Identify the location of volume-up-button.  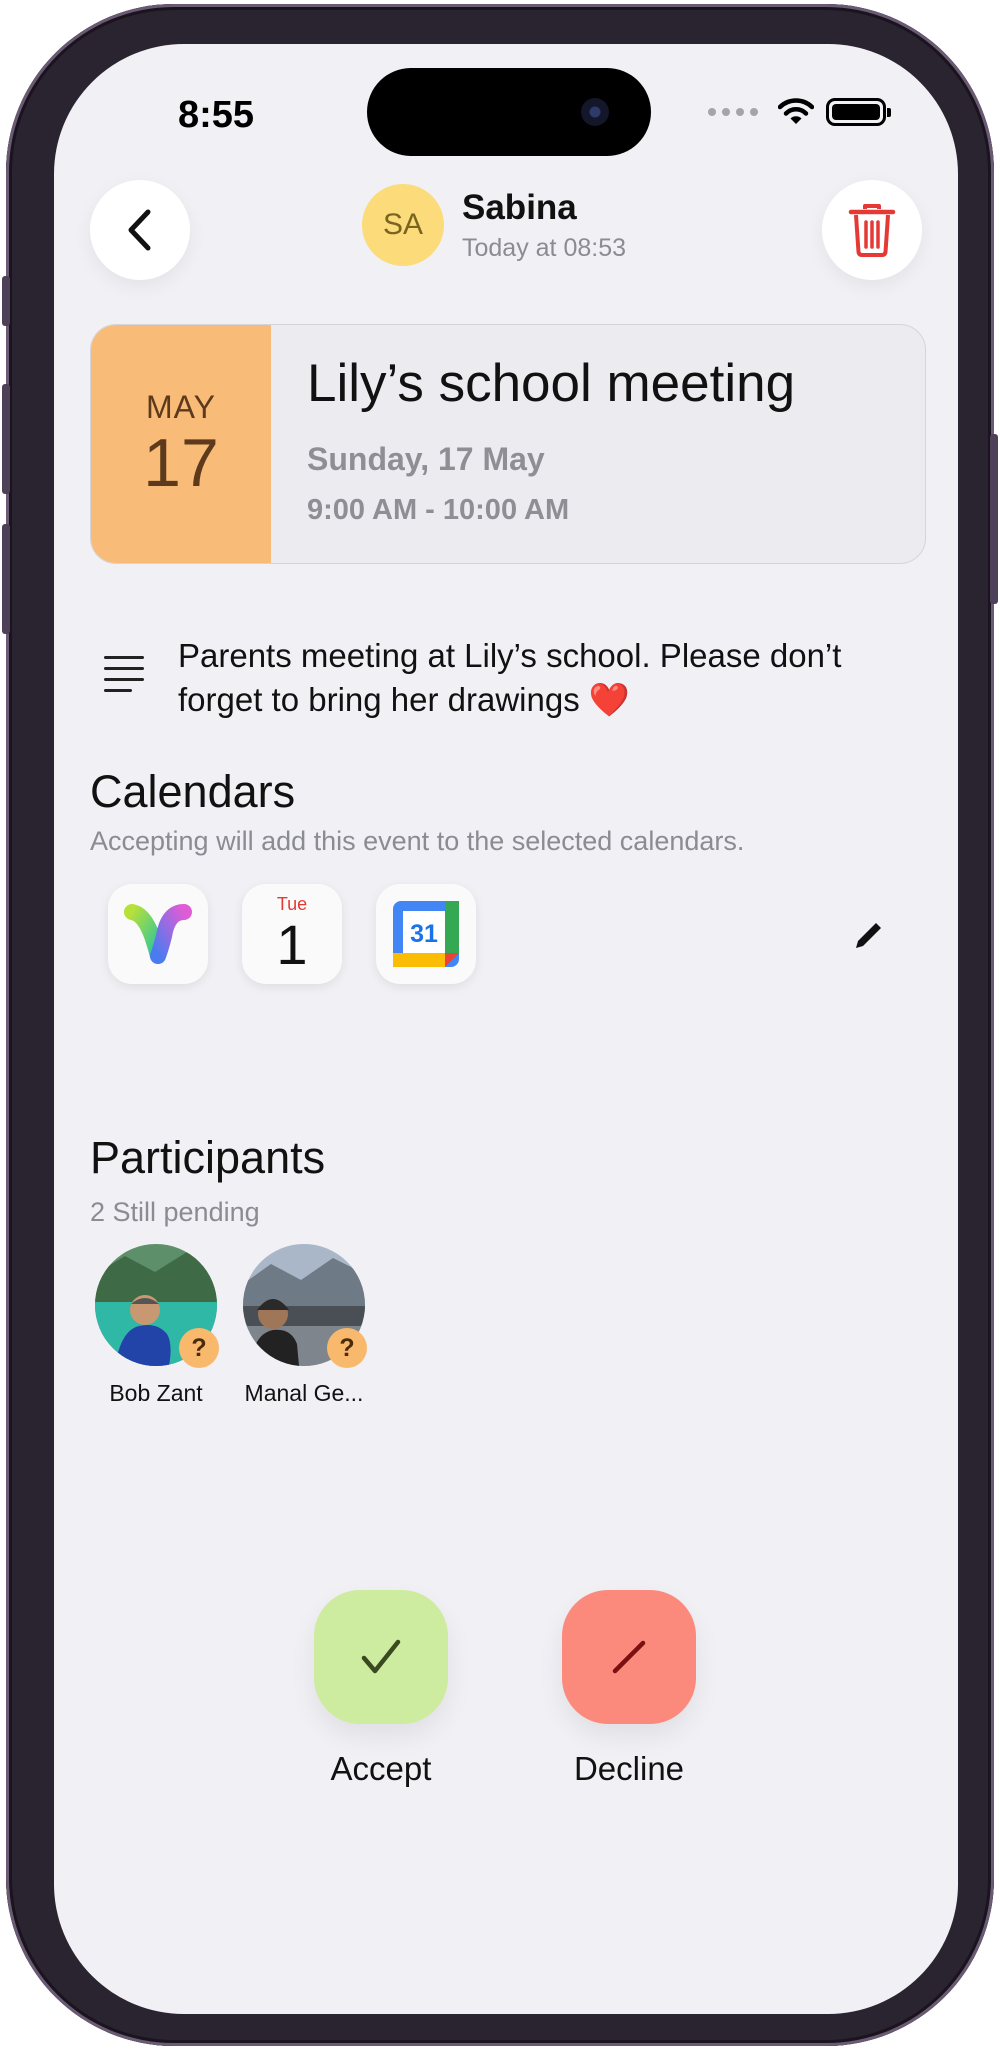
(6, 439).